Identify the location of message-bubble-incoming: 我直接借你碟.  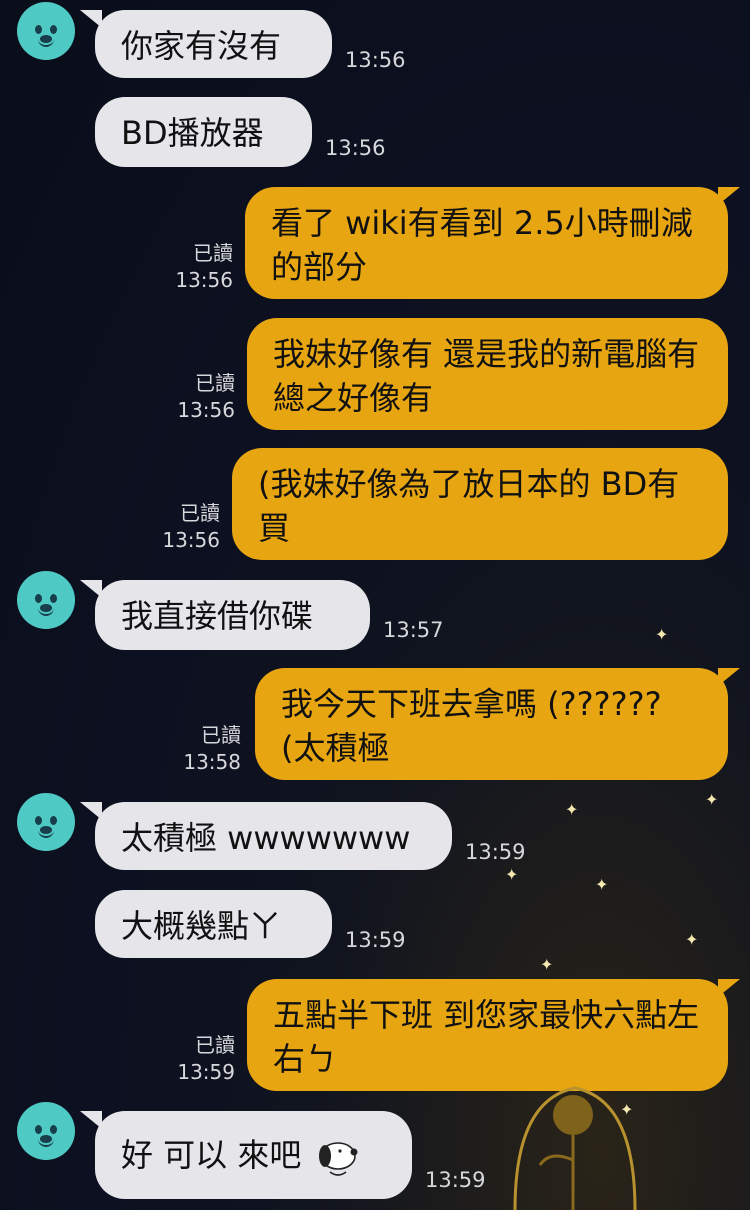
(232, 615).